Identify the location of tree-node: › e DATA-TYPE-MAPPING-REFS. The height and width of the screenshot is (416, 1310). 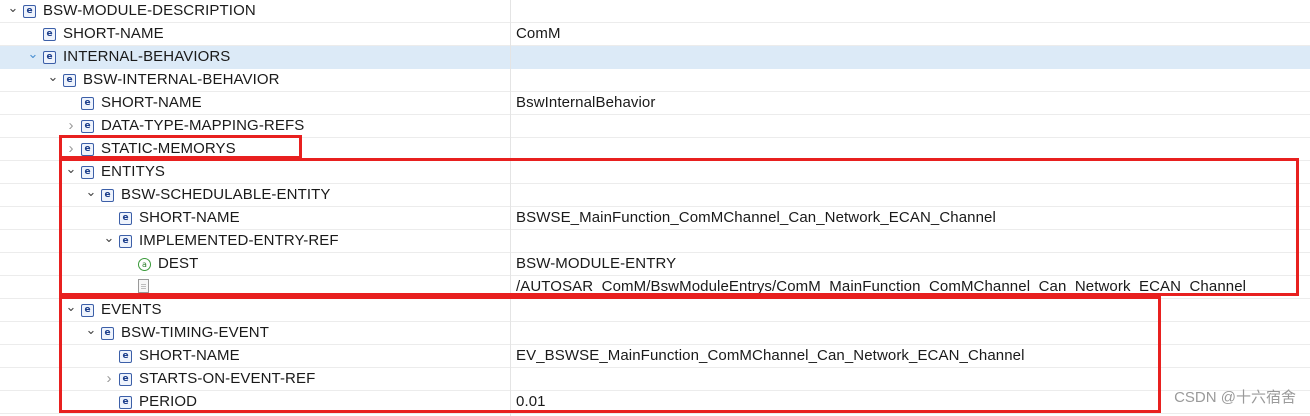
(184, 126).